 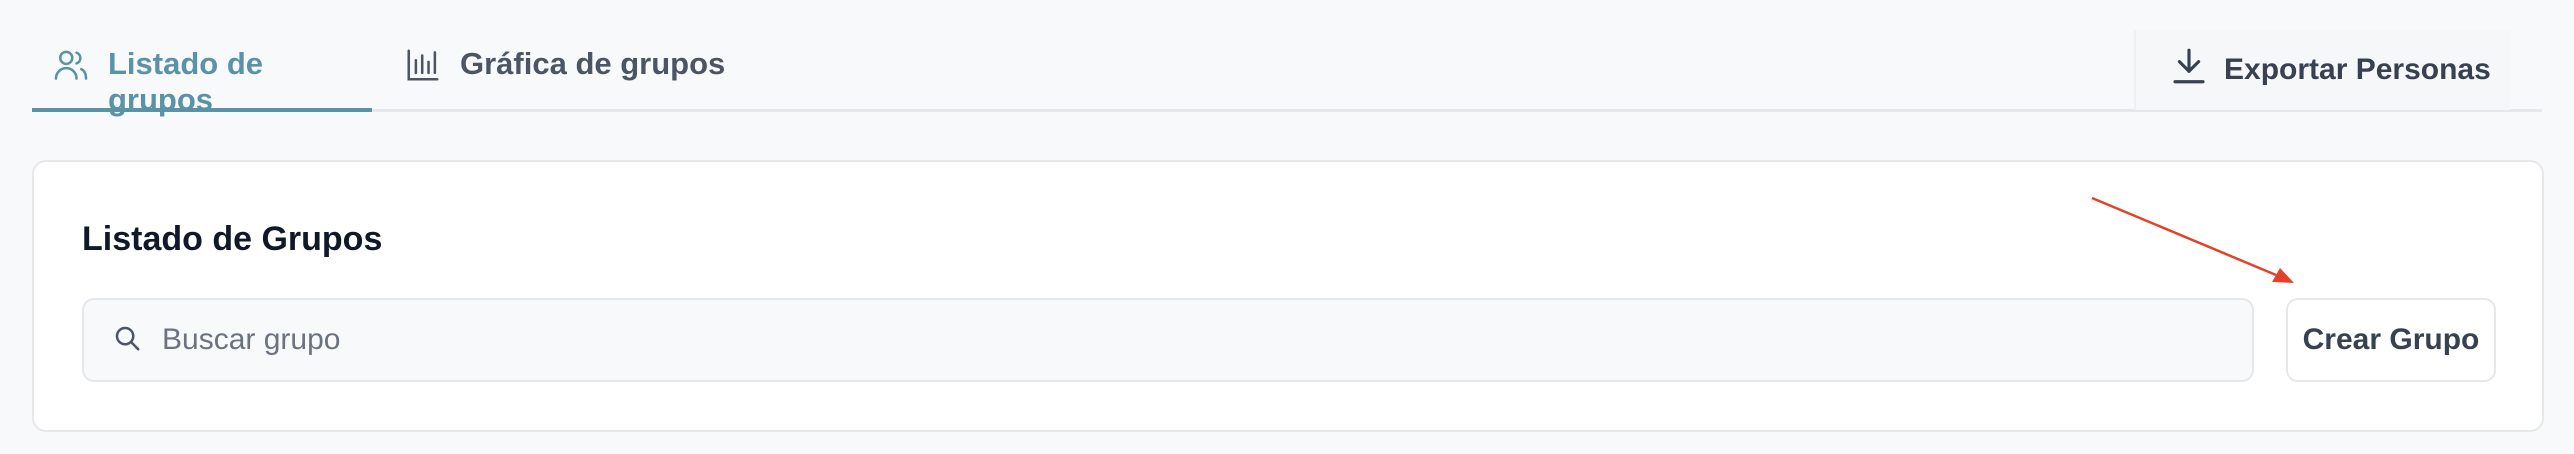 I want to click on tab-label: Gráfica de grupos, so click(x=593, y=63).